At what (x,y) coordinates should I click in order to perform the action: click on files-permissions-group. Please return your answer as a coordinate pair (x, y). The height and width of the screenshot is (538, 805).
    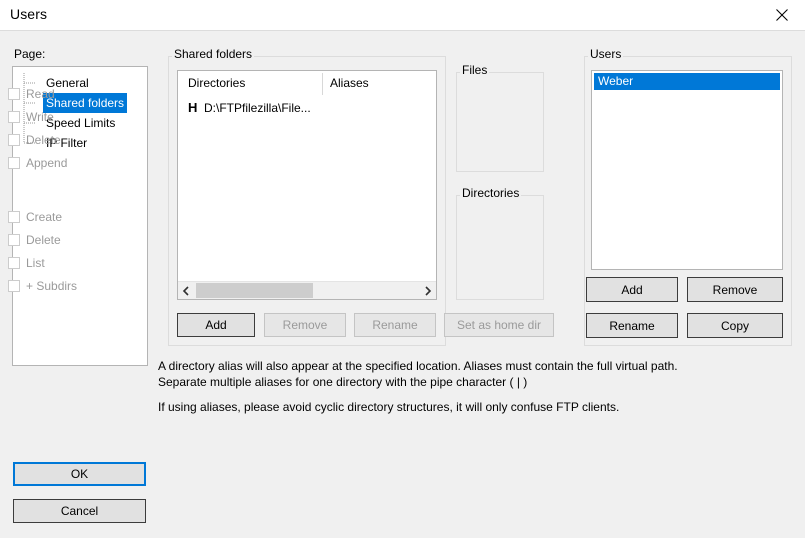
    Looking at the image, I should click on (500, 122).